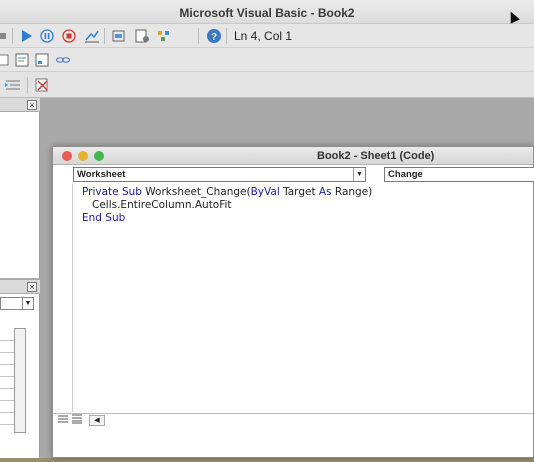 The image size is (534, 462). What do you see at coordinates (405, 174) in the screenshot?
I see `procedure-combo-value: Change` at bounding box center [405, 174].